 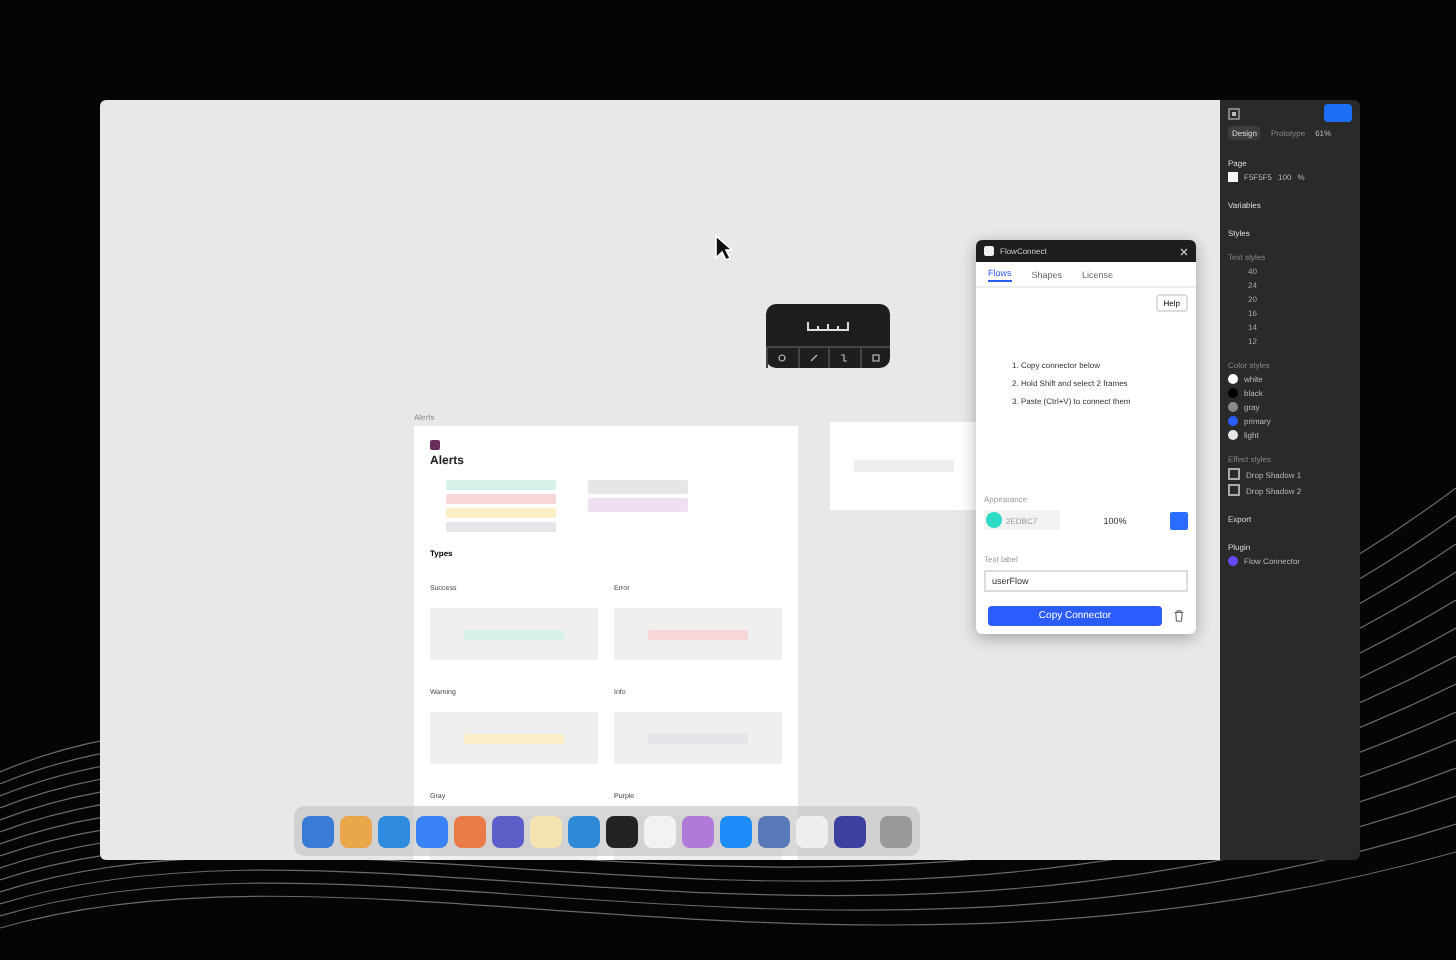 What do you see at coordinates (724, 248) in the screenshot?
I see `cursor-icon` at bounding box center [724, 248].